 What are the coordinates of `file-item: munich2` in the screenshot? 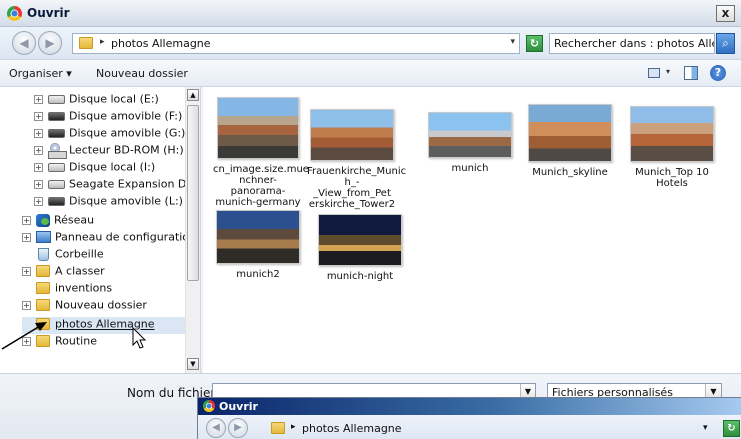 It's located at (258, 245).